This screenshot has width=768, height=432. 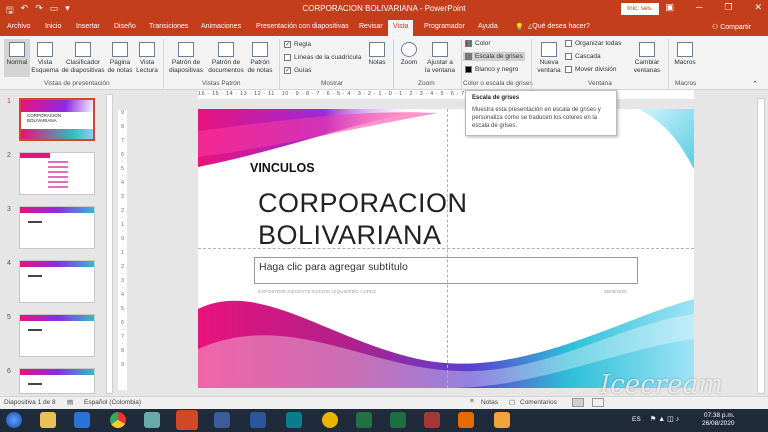 What do you see at coordinates (398, 420) in the screenshot?
I see `excel-icon` at bounding box center [398, 420].